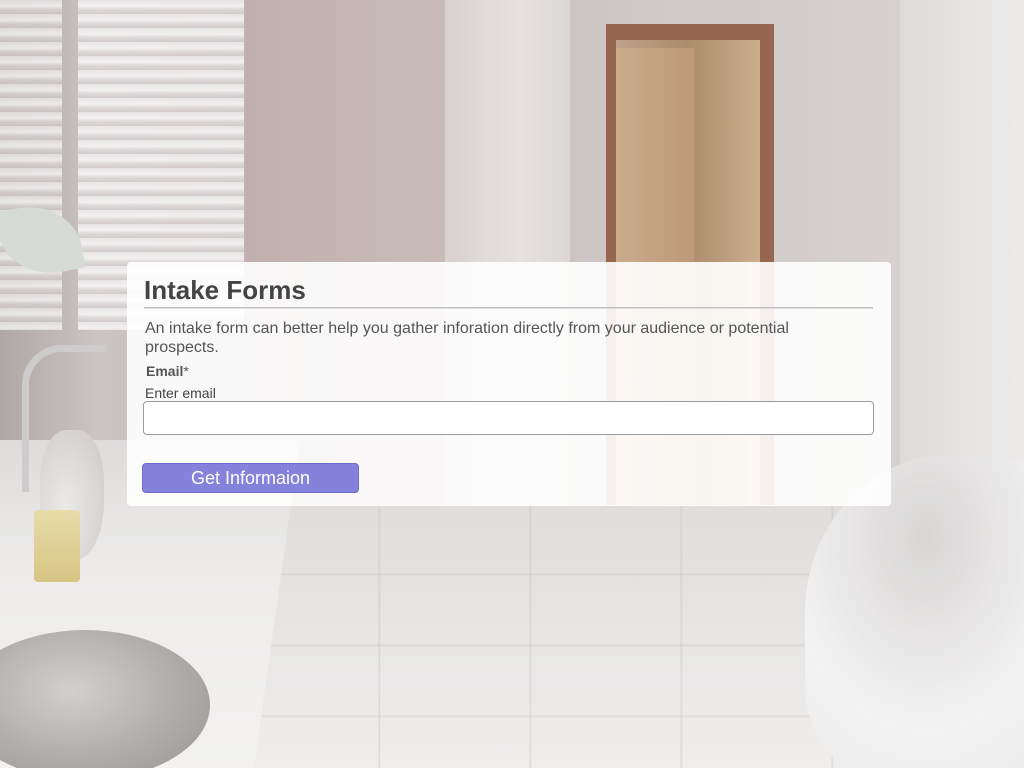 This screenshot has width=1024, height=768. What do you see at coordinates (186, 371) in the screenshot?
I see `required-marker: *` at bounding box center [186, 371].